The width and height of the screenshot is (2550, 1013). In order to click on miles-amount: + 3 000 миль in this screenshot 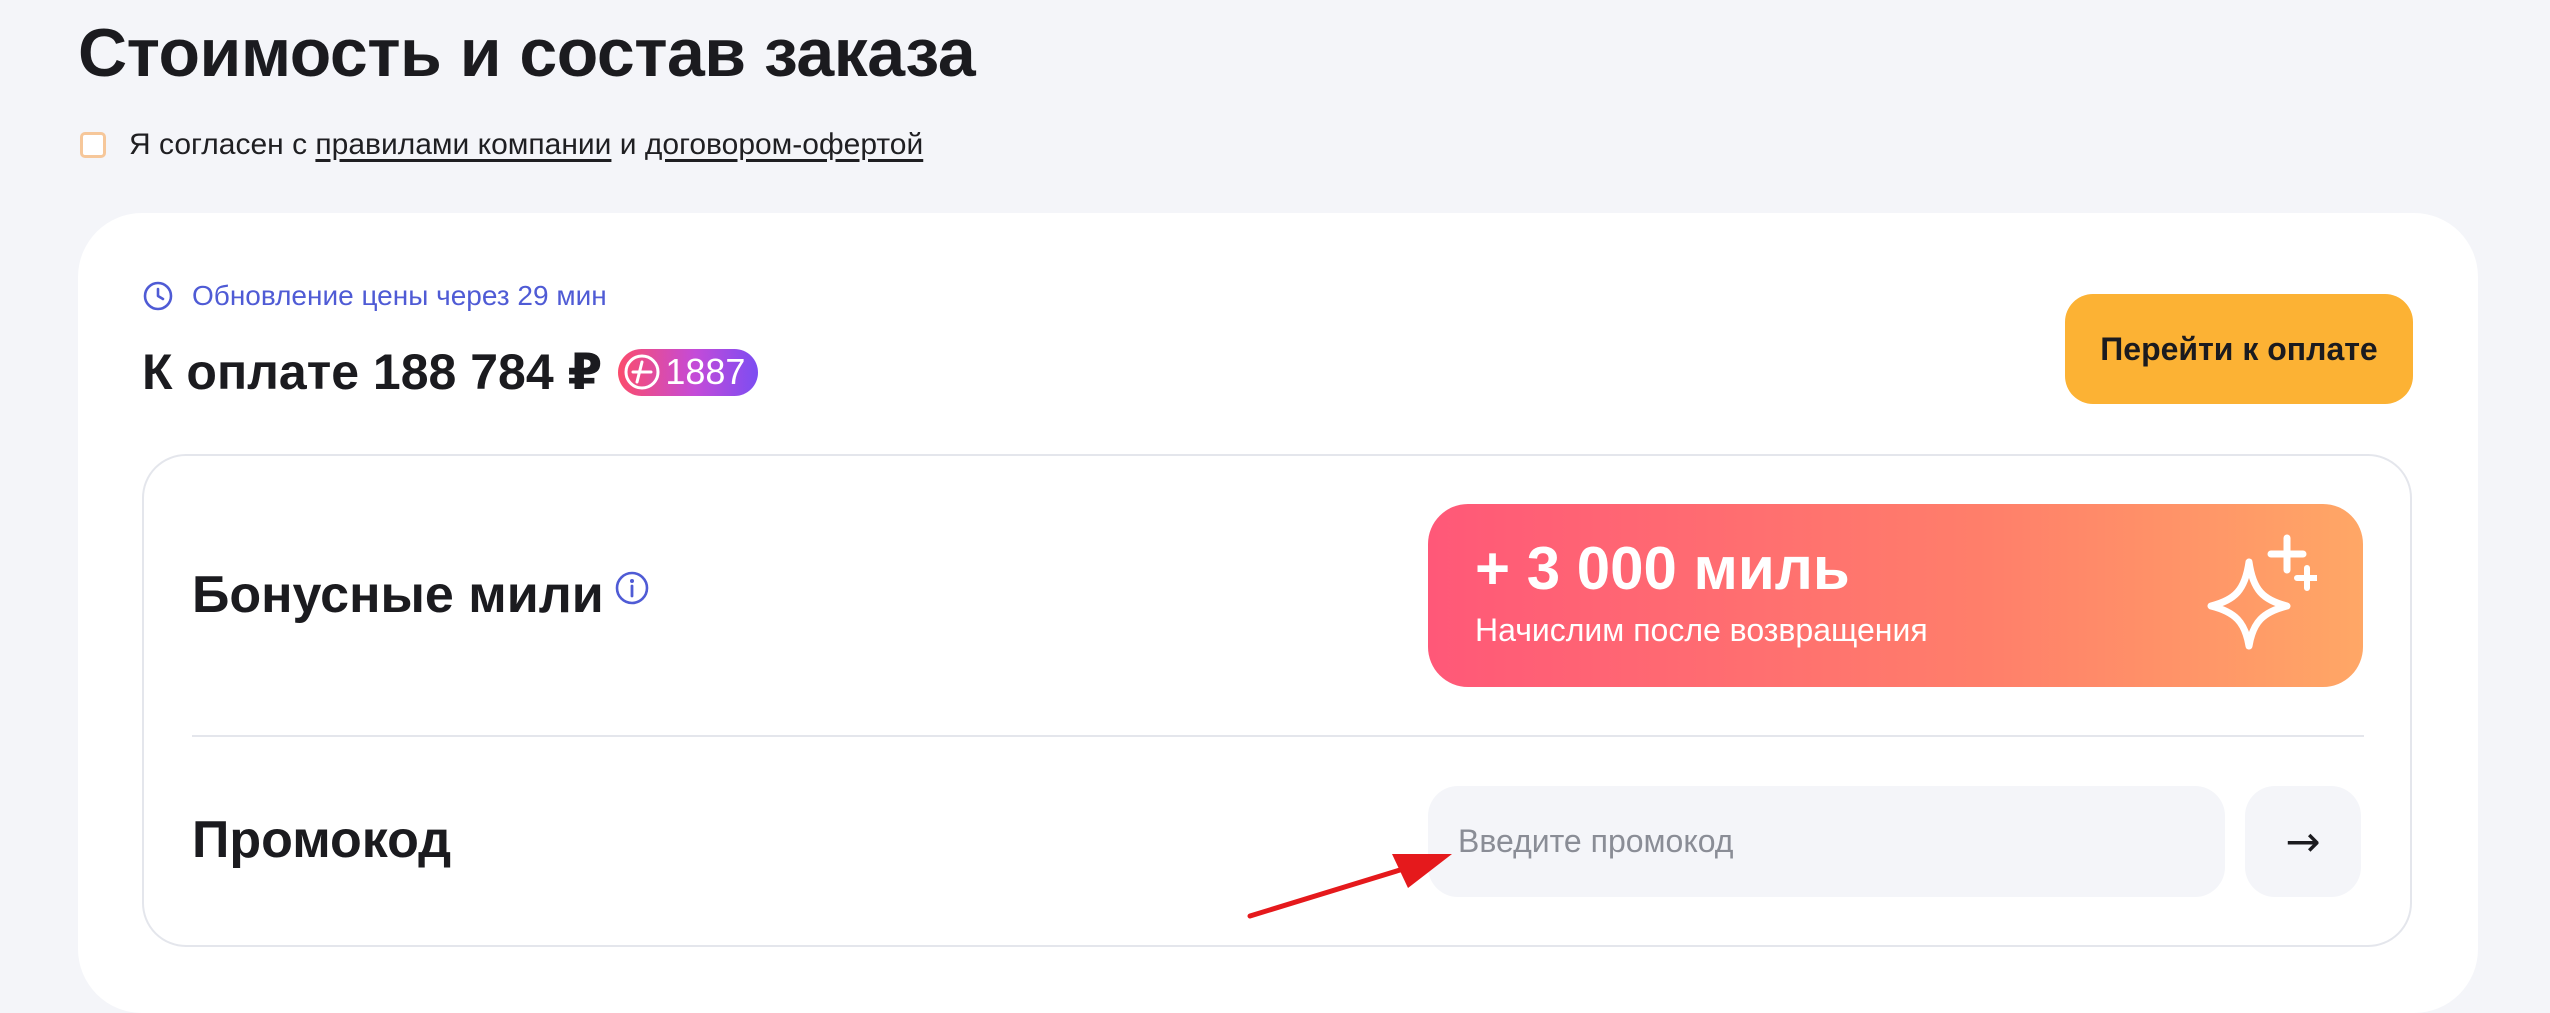, I will do `click(1662, 568)`.